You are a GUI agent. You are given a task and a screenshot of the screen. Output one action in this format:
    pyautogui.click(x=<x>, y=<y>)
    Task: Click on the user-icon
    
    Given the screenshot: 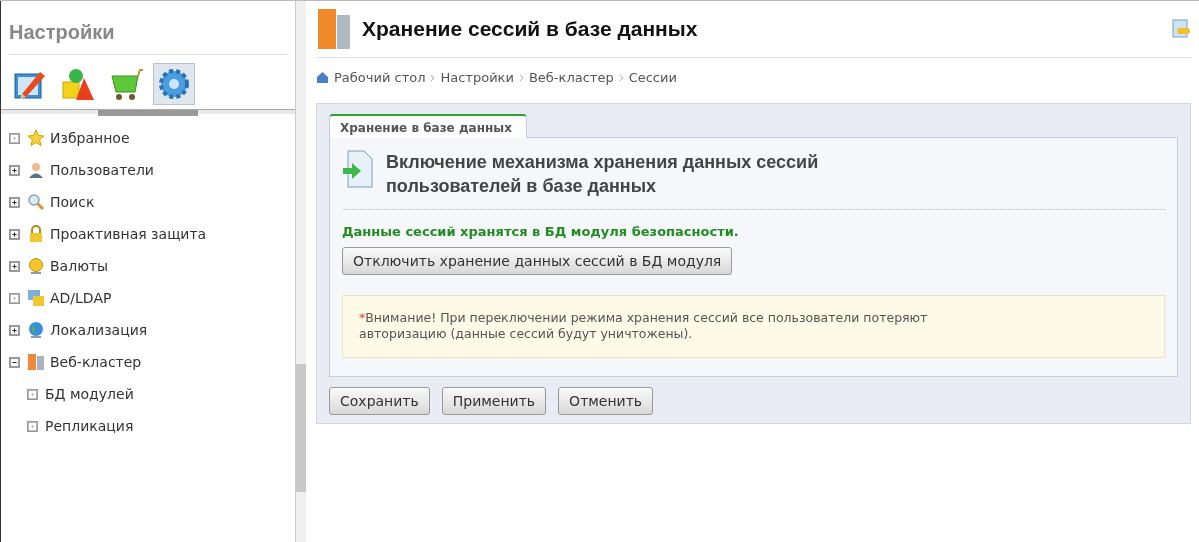 What is the action you would take?
    pyautogui.click(x=36, y=170)
    